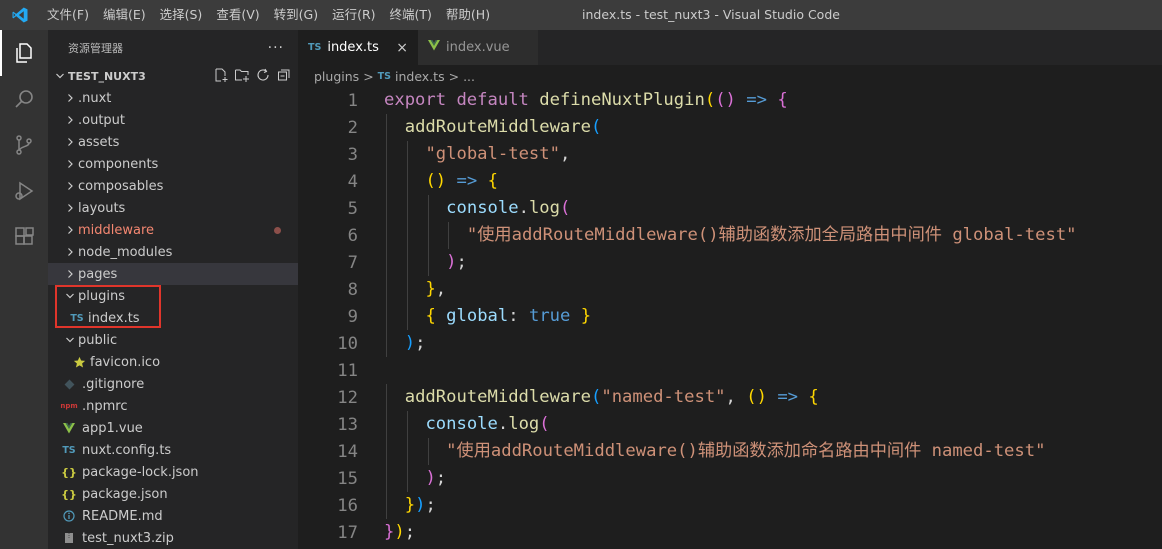  Describe the element at coordinates (336, 76) in the screenshot. I see `breadcrumb-folder: plugins` at that location.